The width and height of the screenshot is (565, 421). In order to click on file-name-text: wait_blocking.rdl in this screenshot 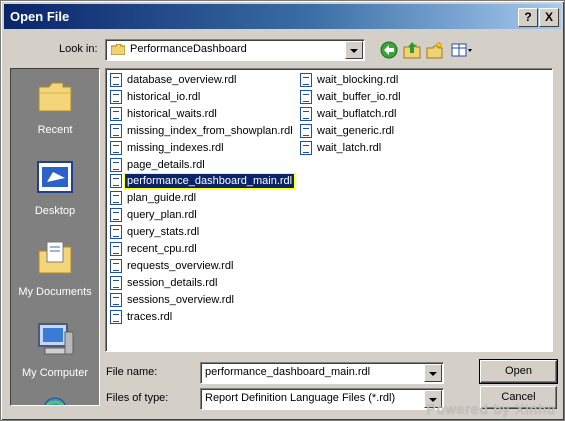, I will do `click(358, 80)`.